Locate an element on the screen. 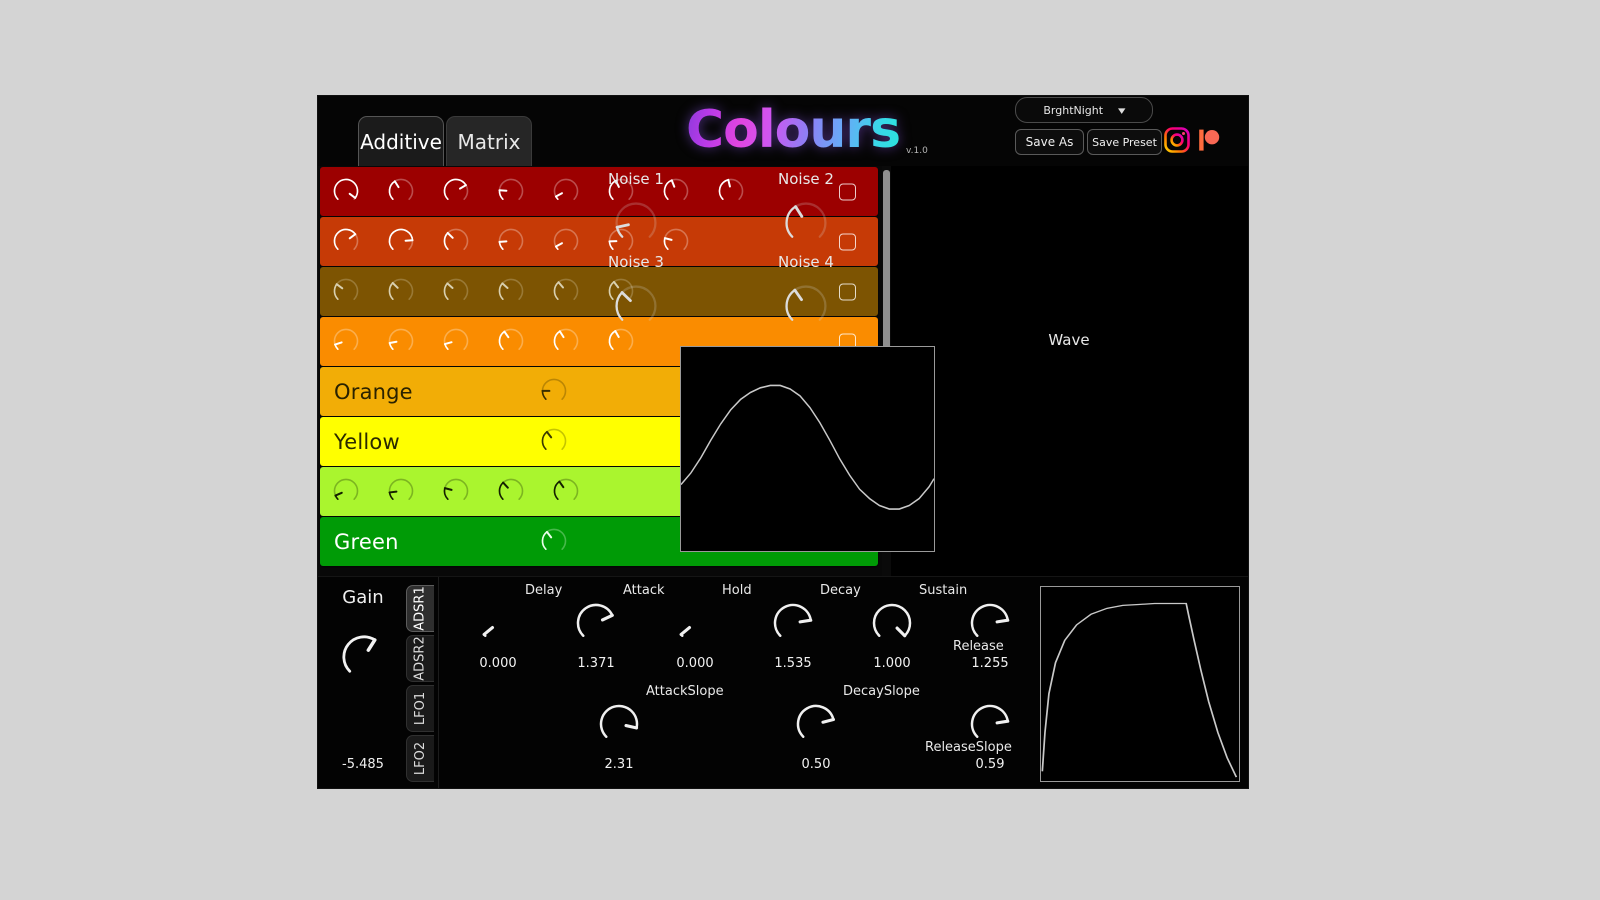  adsr-attackslope-label: AttackSlope is located at coordinates (685, 691).